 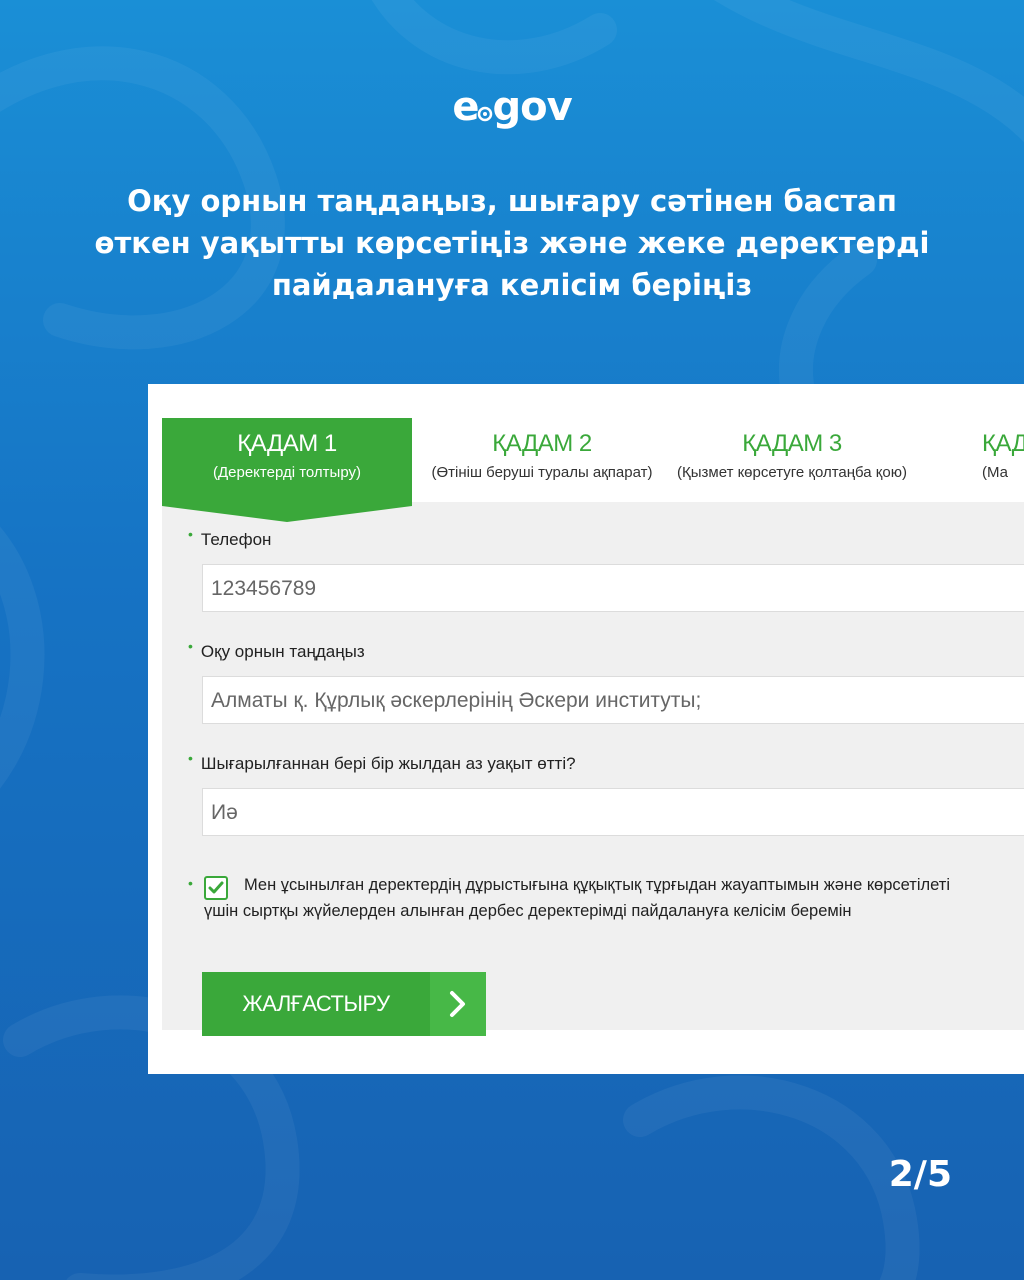 What do you see at coordinates (458, 1004) in the screenshot?
I see `chevron-right-icon` at bounding box center [458, 1004].